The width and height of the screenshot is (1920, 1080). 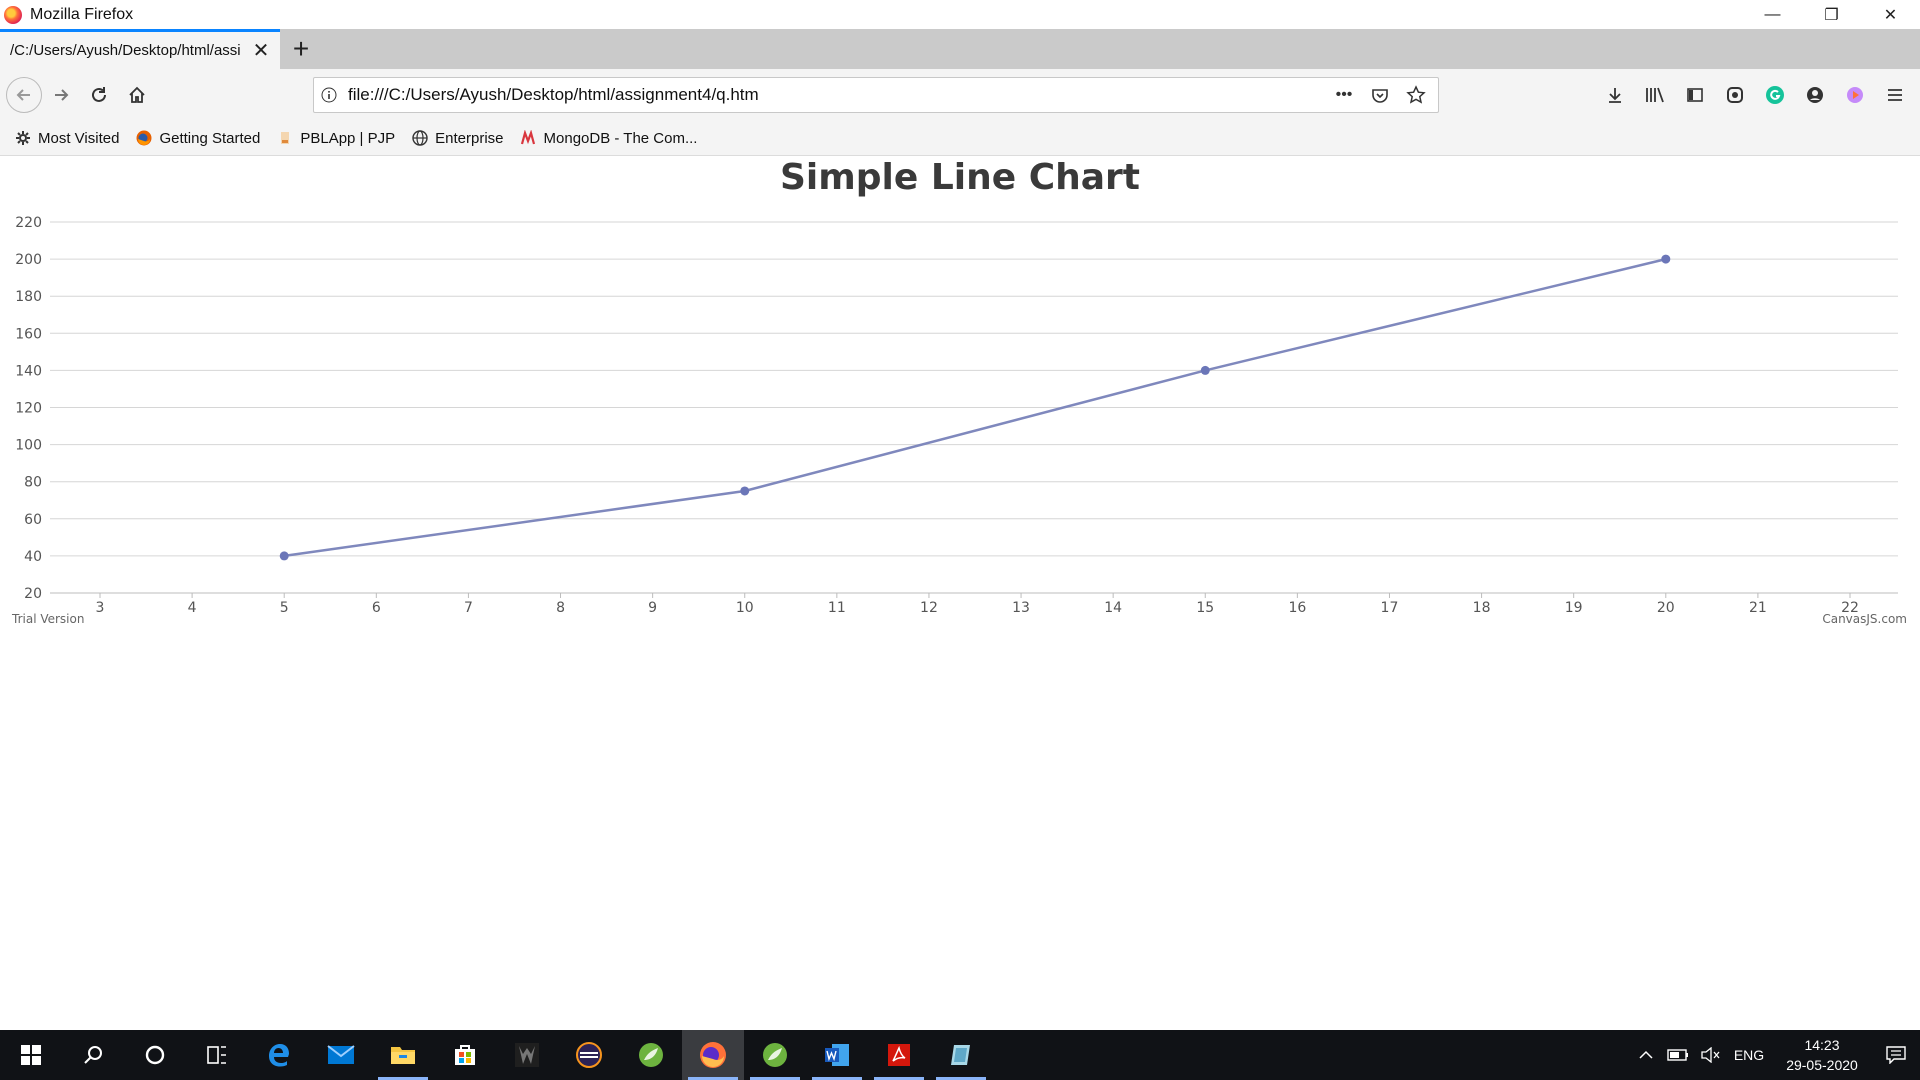 What do you see at coordinates (33, 557) in the screenshot?
I see `y-tick-label: 40` at bounding box center [33, 557].